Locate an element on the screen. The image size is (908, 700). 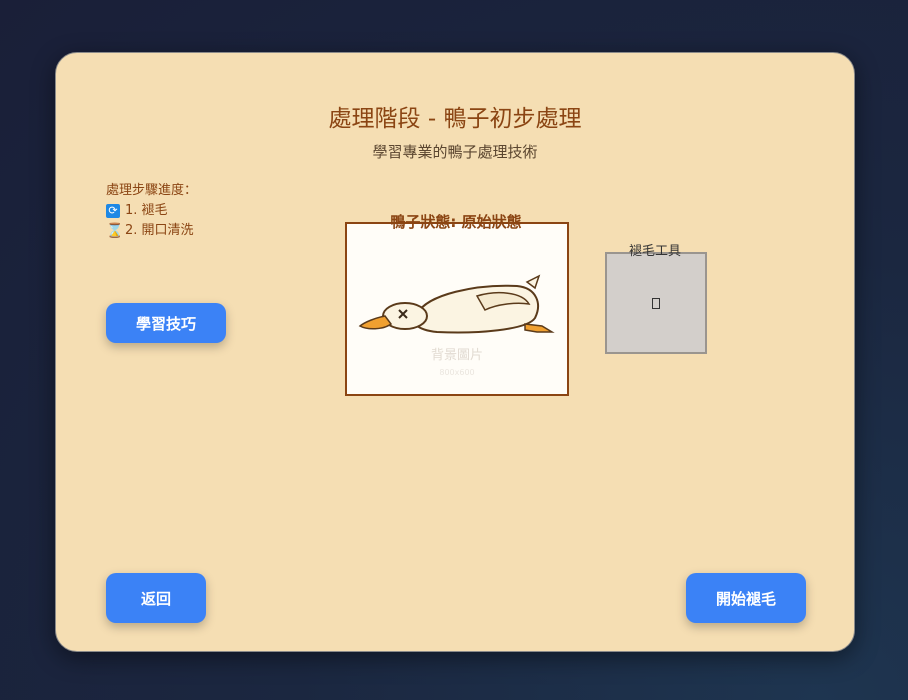
back-button: 返回 is located at coordinates (156, 598).